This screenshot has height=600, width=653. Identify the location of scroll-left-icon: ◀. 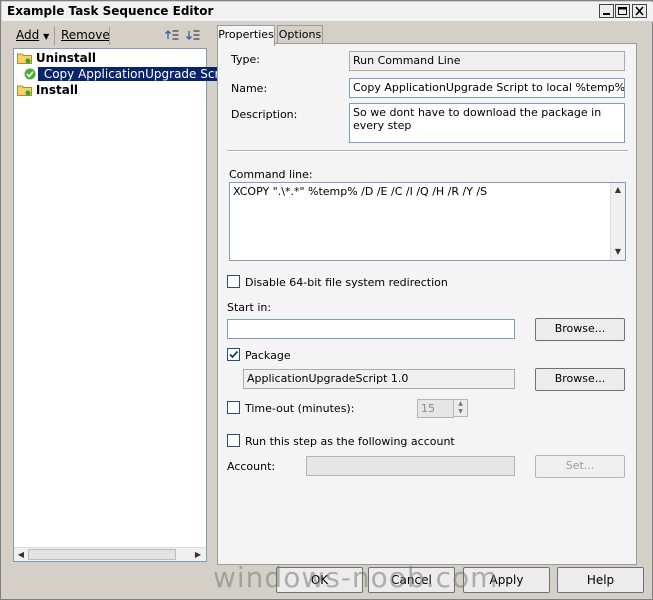
(21, 555).